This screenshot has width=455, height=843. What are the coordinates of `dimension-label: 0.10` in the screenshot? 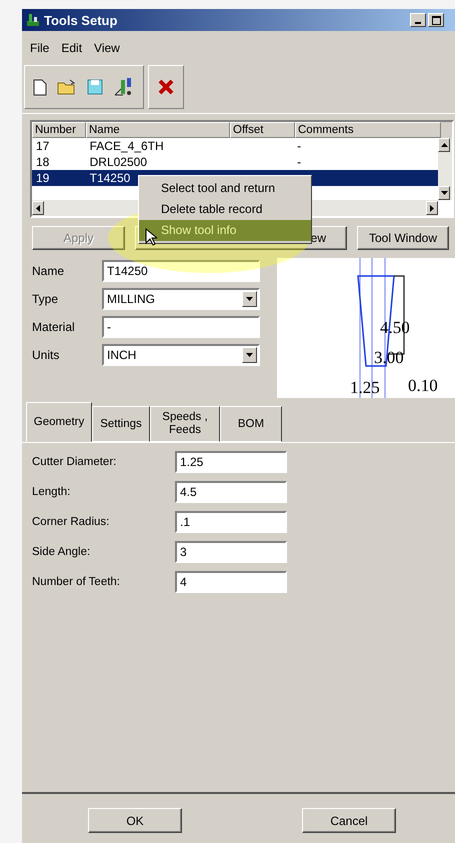 It's located at (423, 386).